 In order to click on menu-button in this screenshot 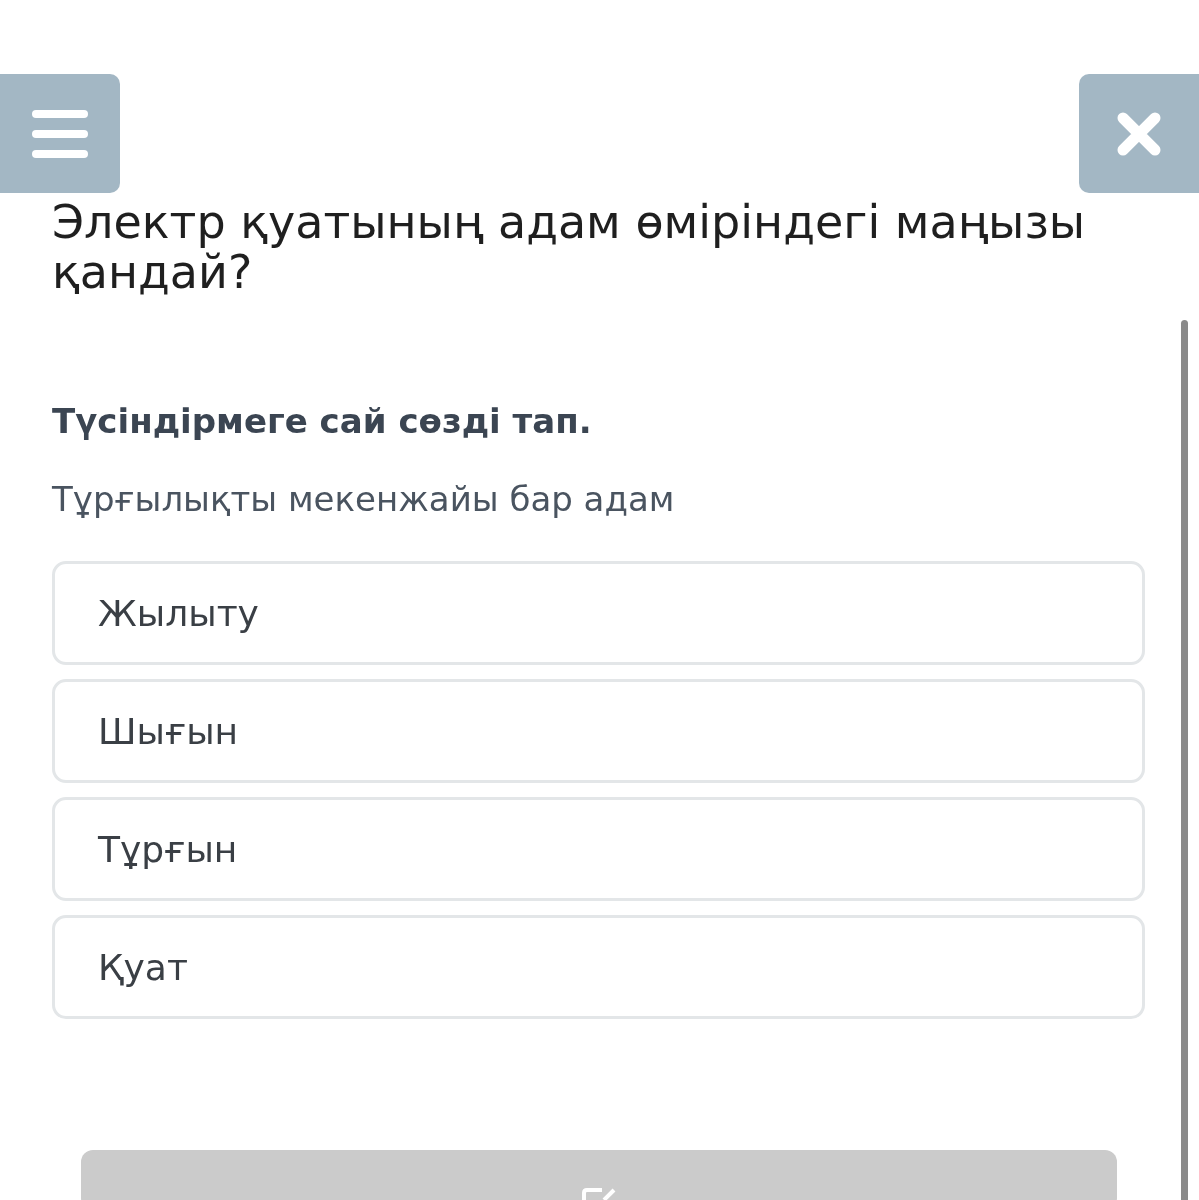, I will do `click(60, 133)`.